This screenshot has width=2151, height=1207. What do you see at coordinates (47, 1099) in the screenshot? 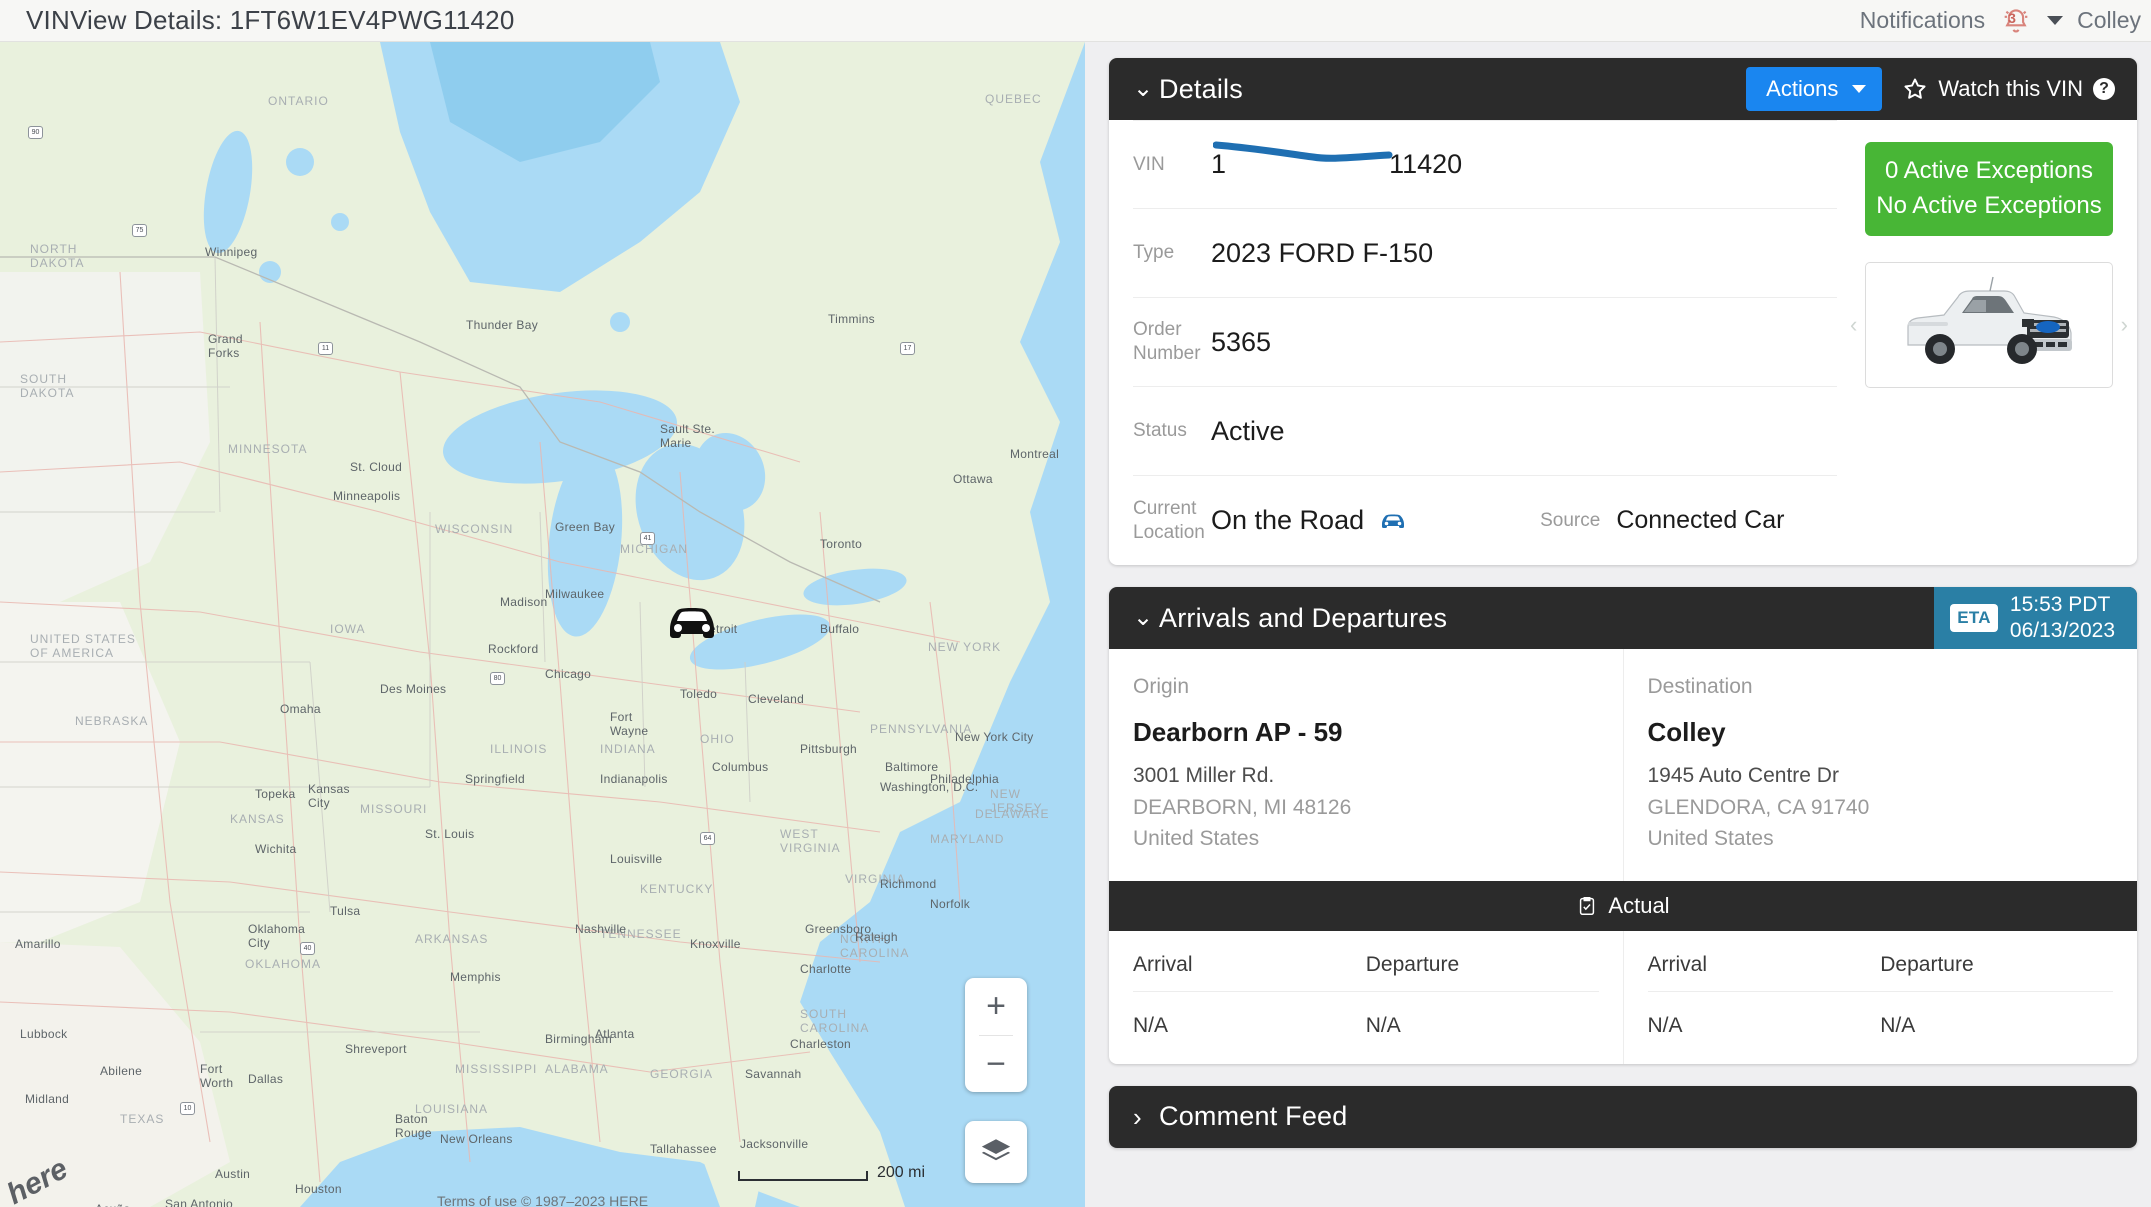
I see `map-label: Midland` at bounding box center [47, 1099].